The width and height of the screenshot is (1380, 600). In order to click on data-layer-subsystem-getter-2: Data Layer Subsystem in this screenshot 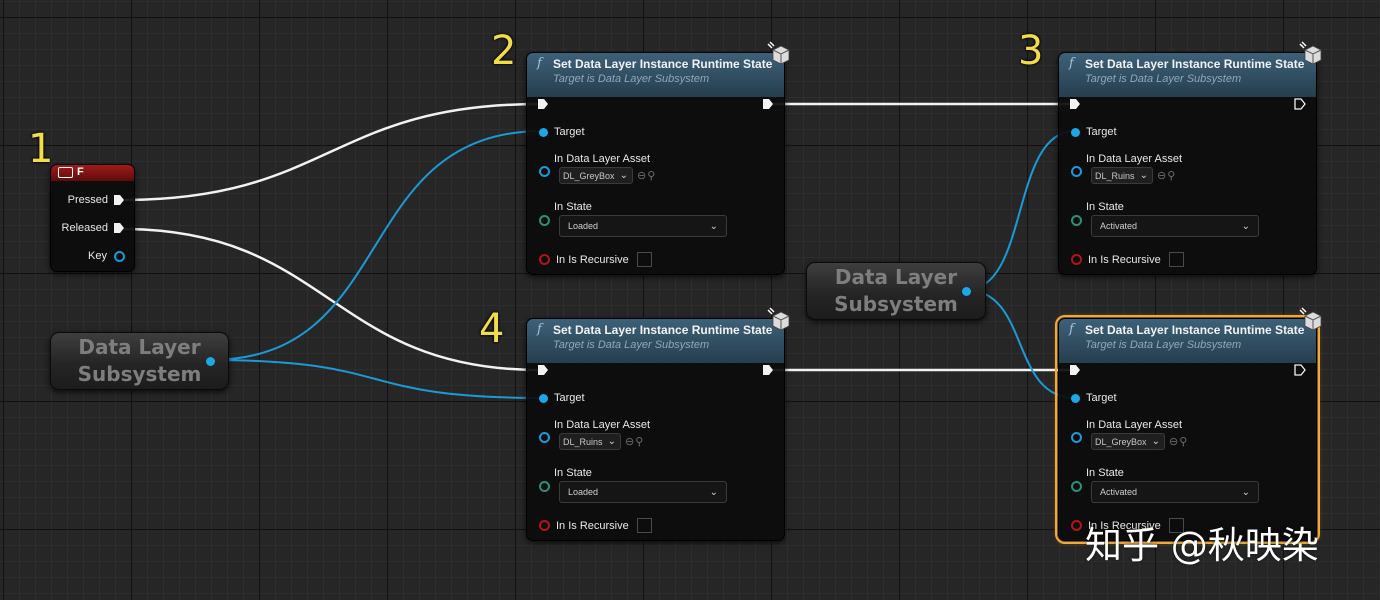, I will do `click(896, 291)`.